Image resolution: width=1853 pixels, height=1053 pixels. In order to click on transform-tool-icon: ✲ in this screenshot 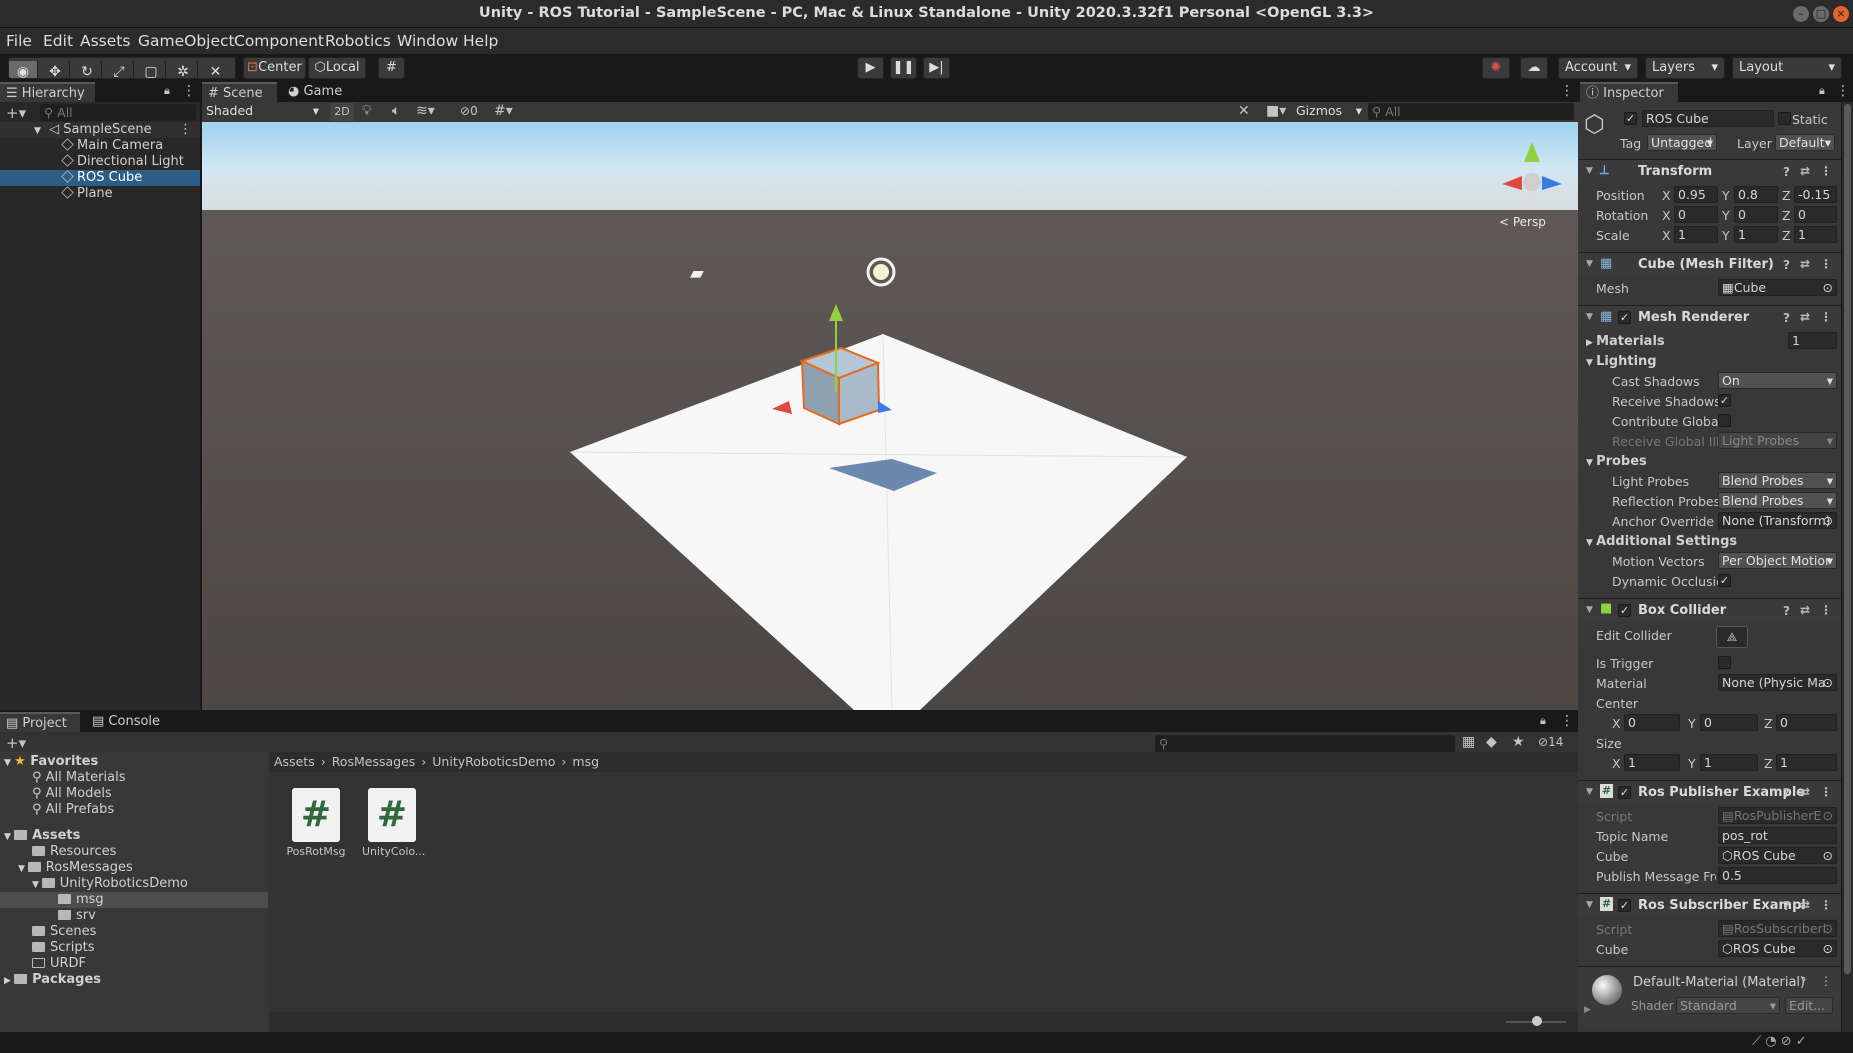, I will do `click(183, 69)`.